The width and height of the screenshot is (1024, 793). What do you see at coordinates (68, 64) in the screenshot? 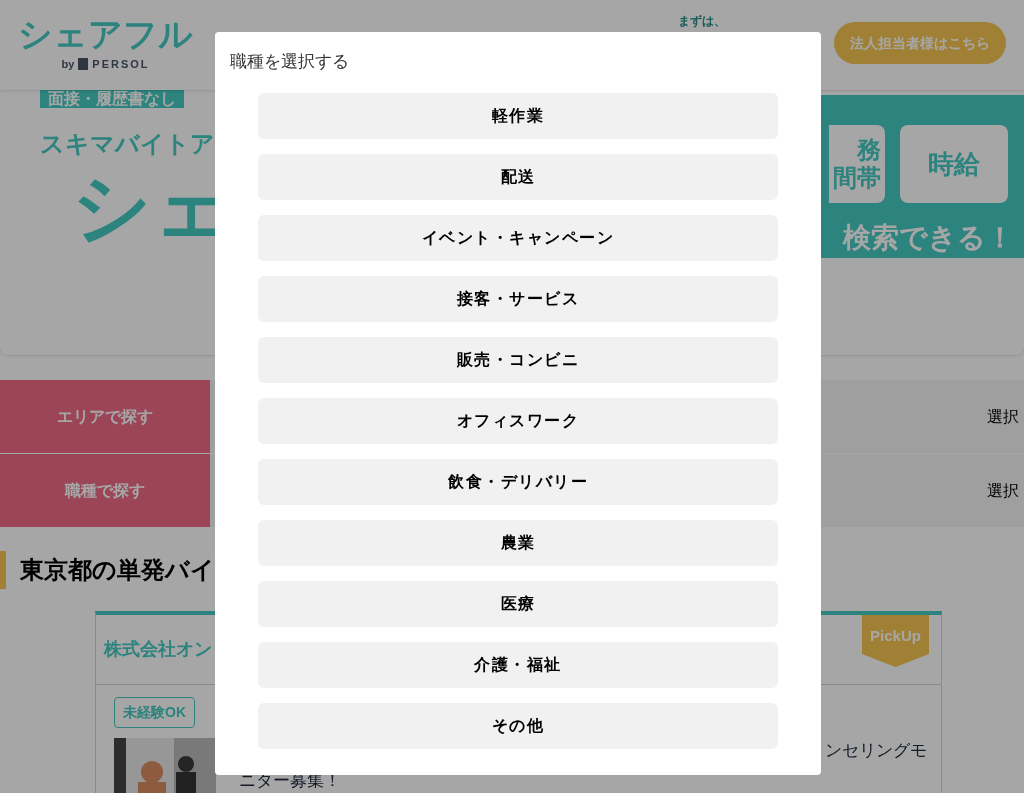
I see `logo-by: by` at bounding box center [68, 64].